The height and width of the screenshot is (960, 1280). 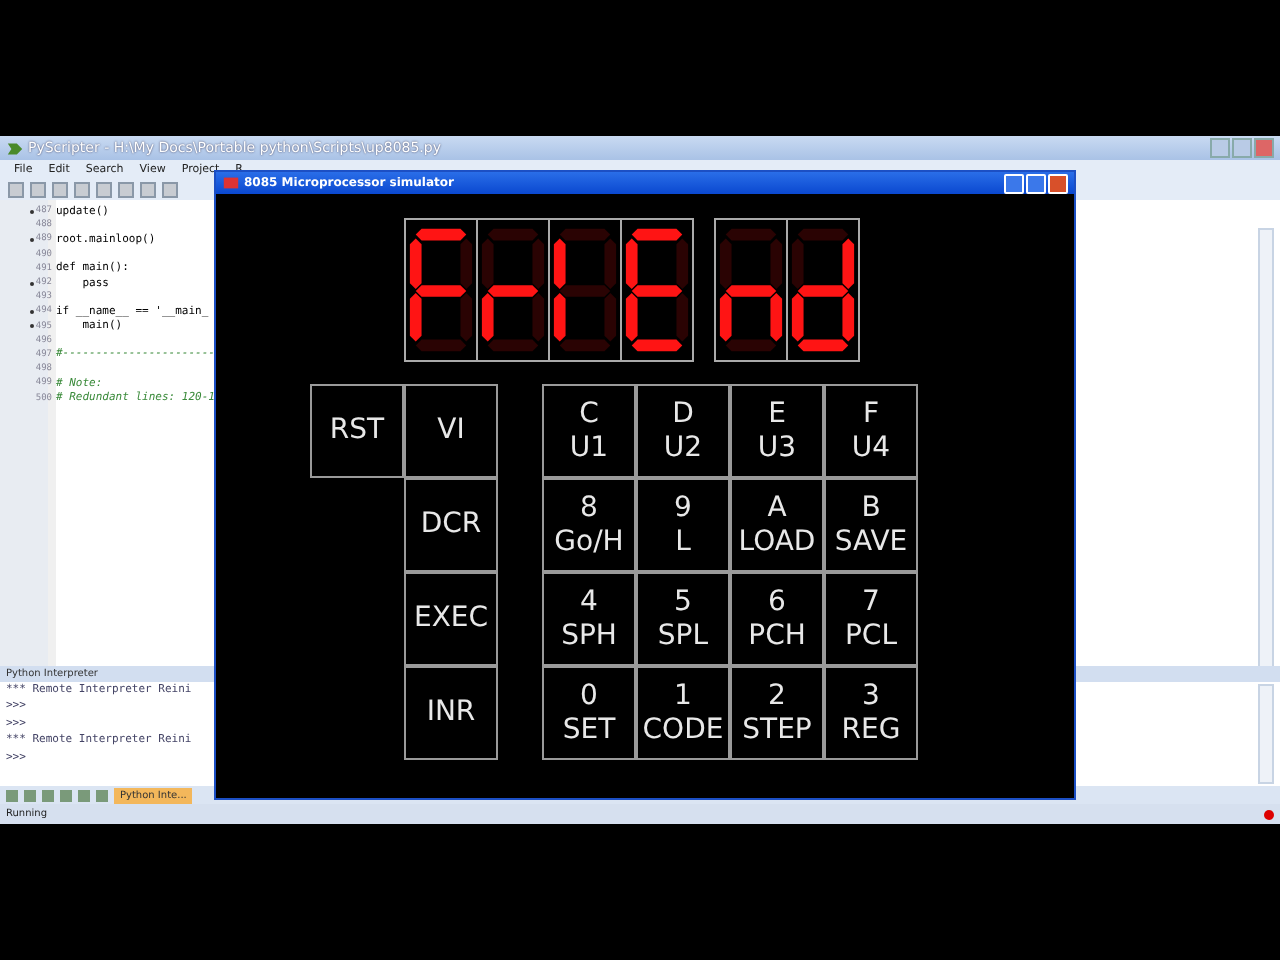 I want to click on keypad-key: A LOAD, so click(x=777, y=525).